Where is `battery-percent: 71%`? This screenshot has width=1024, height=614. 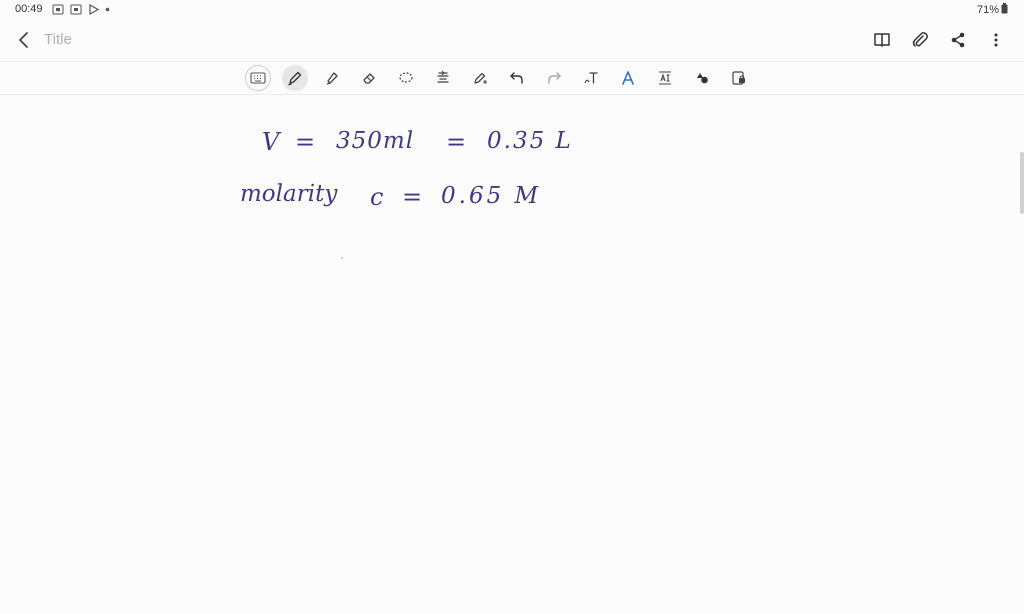 battery-percent: 71% is located at coordinates (987, 10).